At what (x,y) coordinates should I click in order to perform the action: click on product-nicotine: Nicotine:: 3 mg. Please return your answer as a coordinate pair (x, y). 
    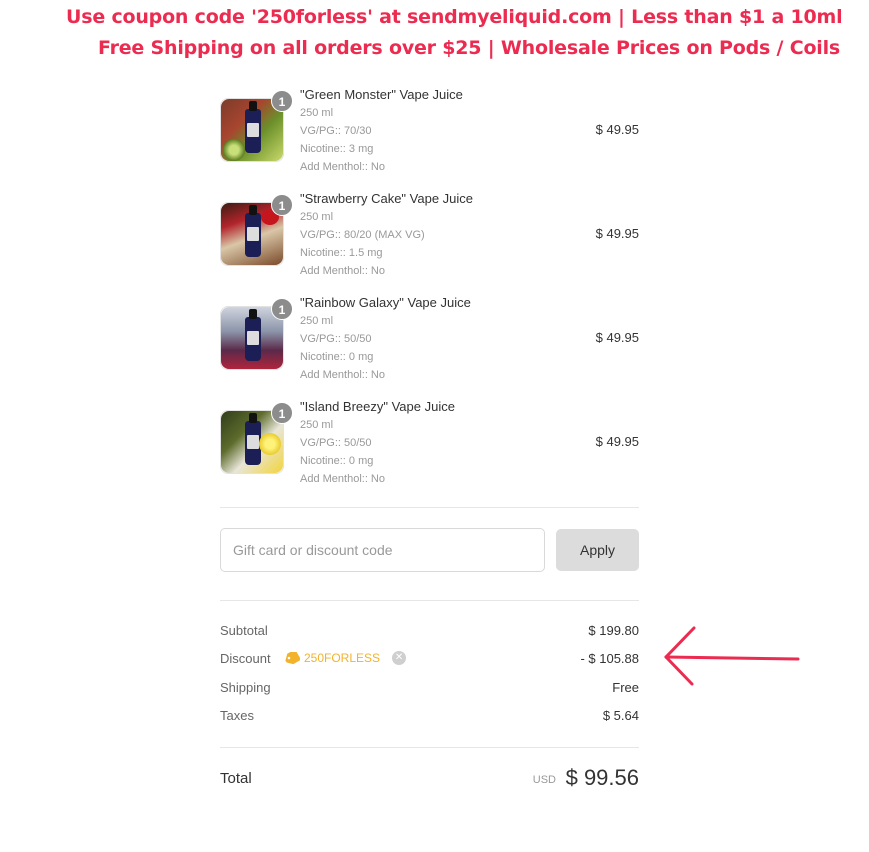
    Looking at the image, I should click on (337, 149).